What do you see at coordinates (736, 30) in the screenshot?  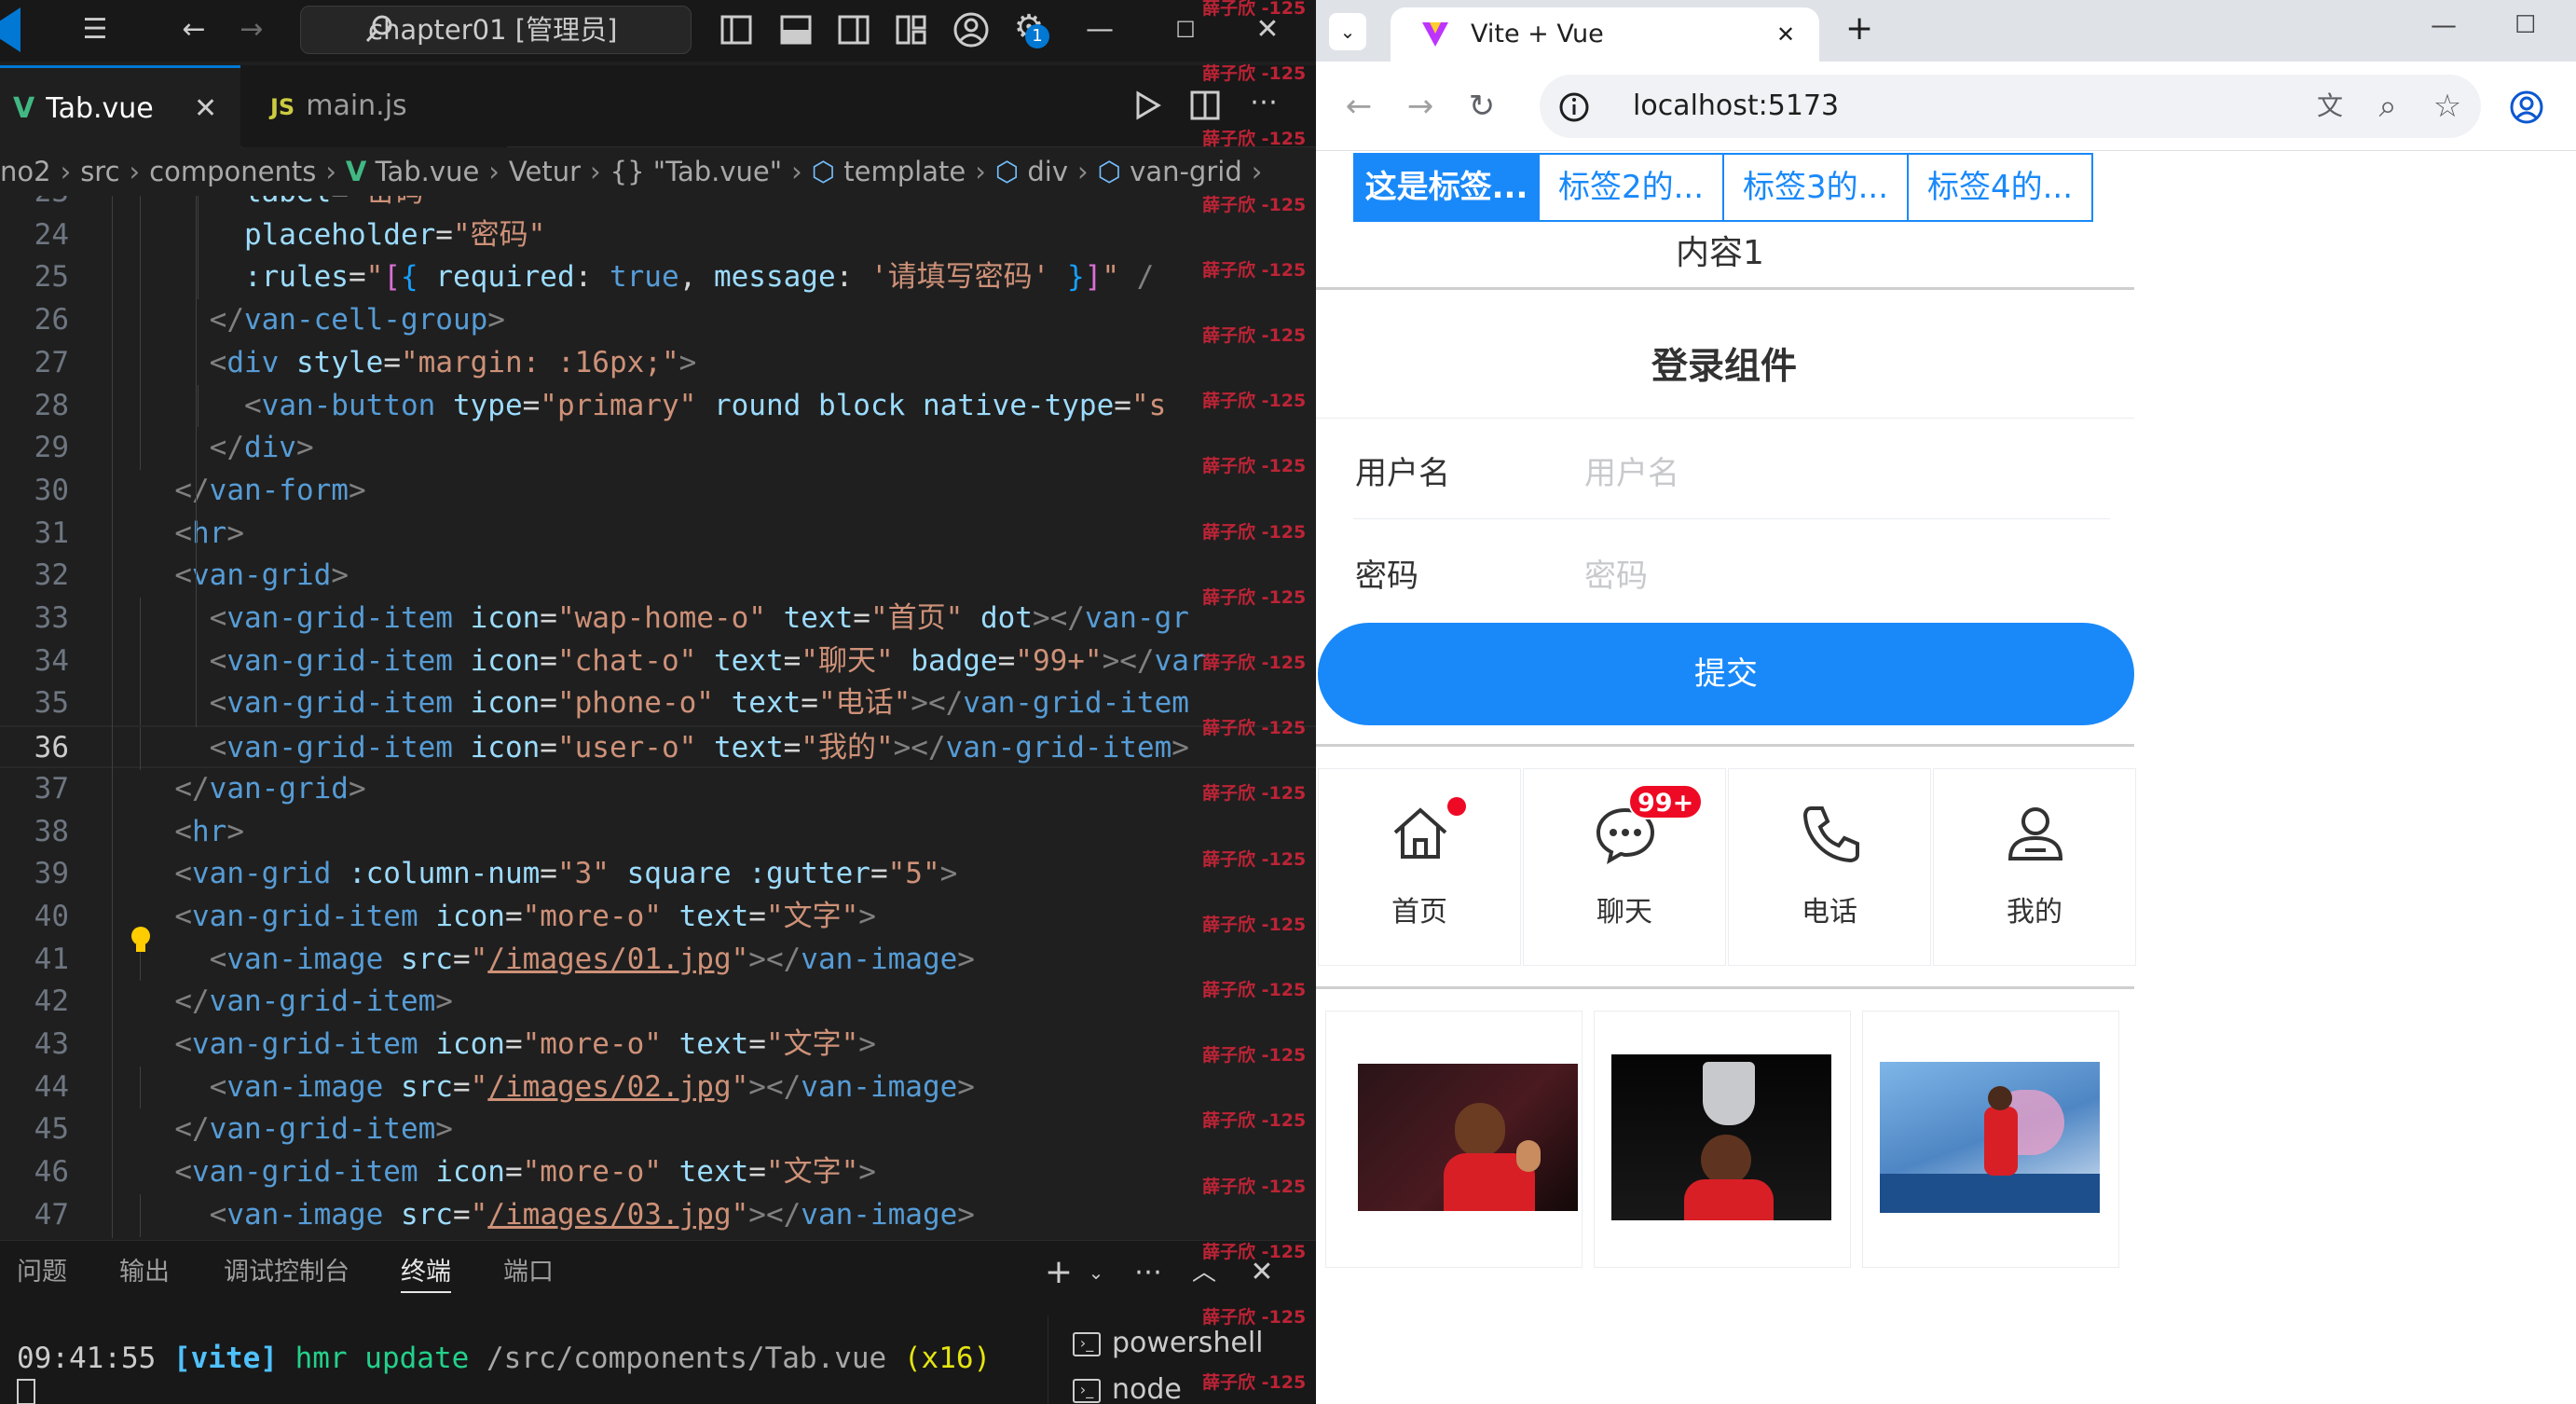 I see `toggle-primary-sidebar-icon` at bounding box center [736, 30].